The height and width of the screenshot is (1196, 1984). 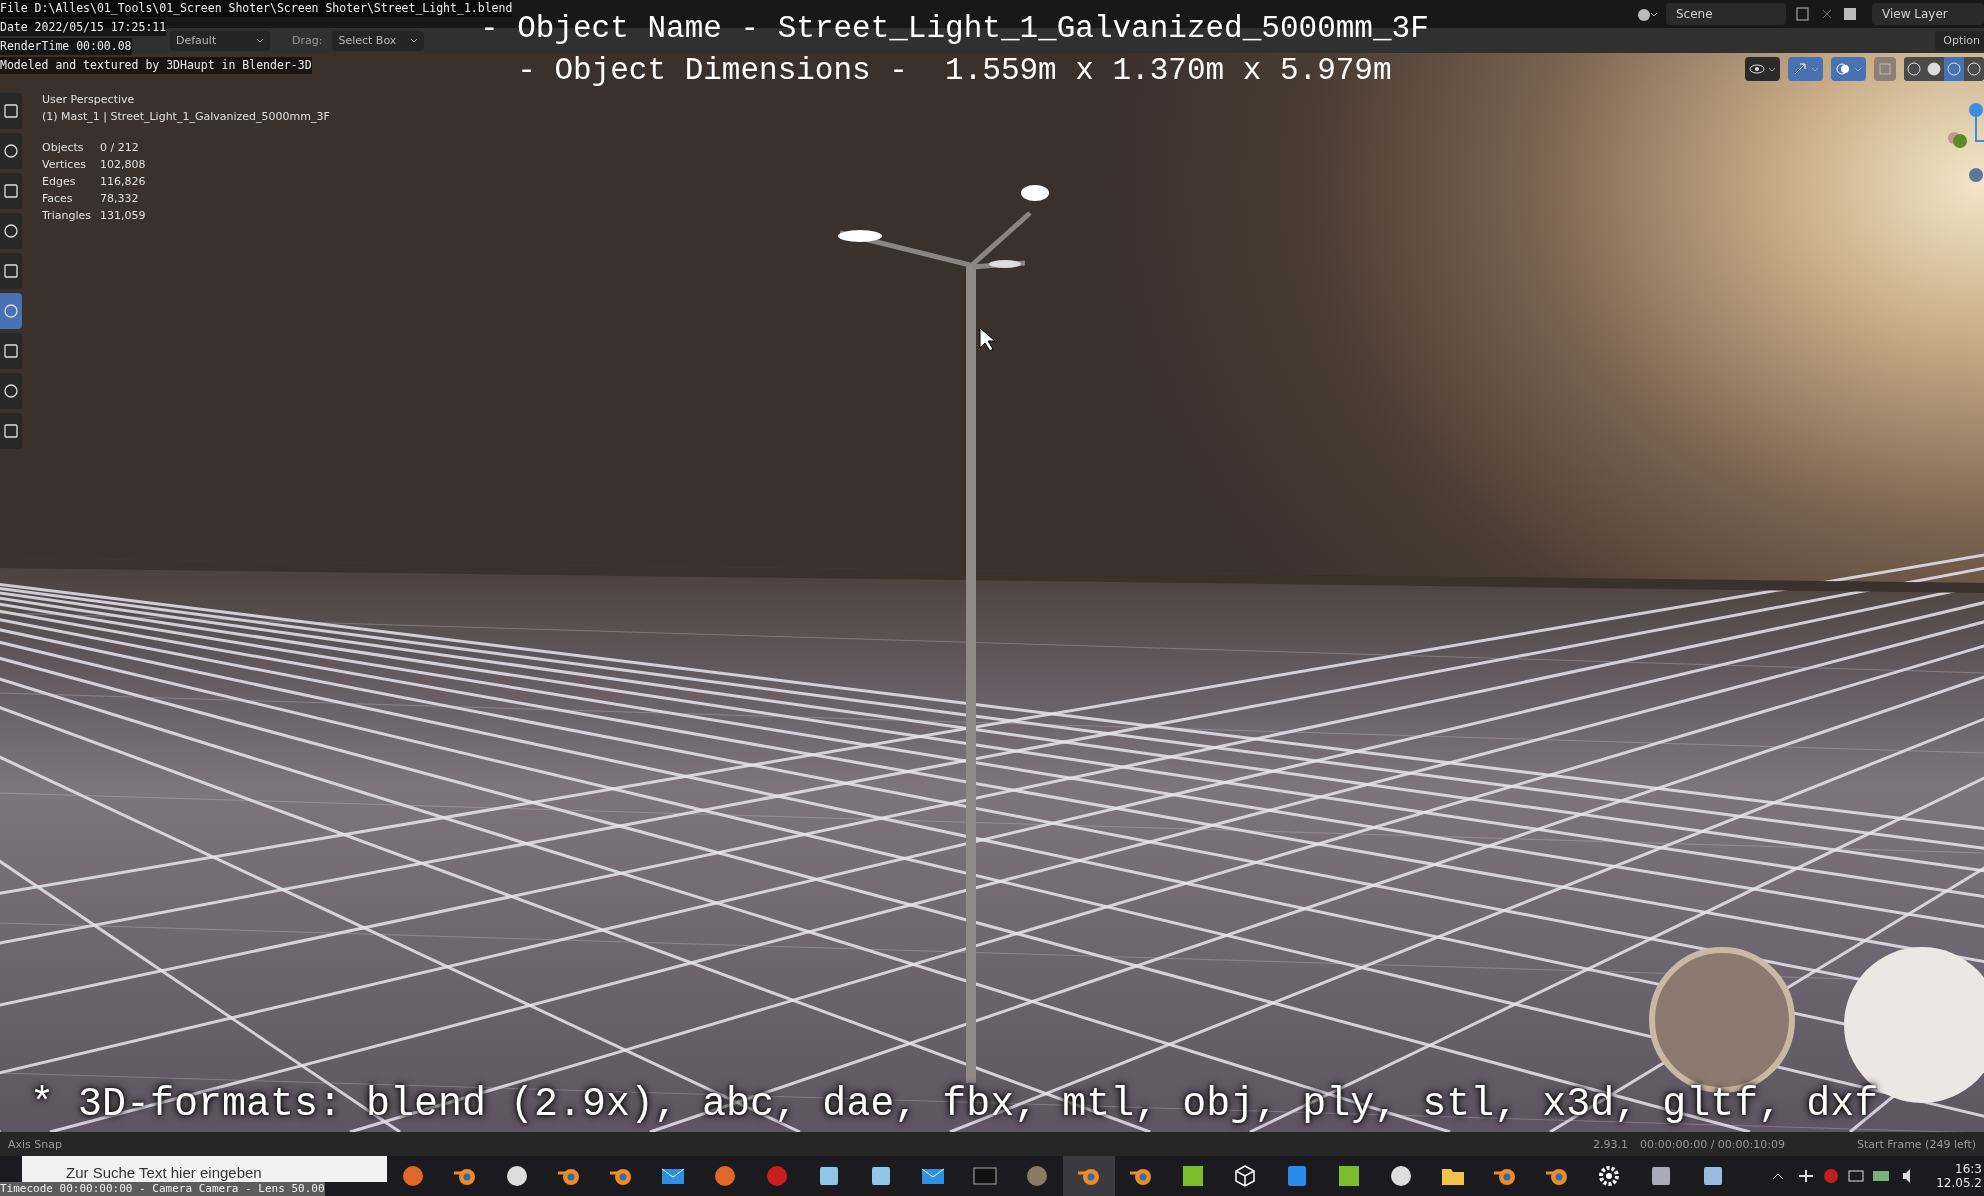 What do you see at coordinates (1611, 1144) in the screenshot?
I see `version-text: 2.93.1` at bounding box center [1611, 1144].